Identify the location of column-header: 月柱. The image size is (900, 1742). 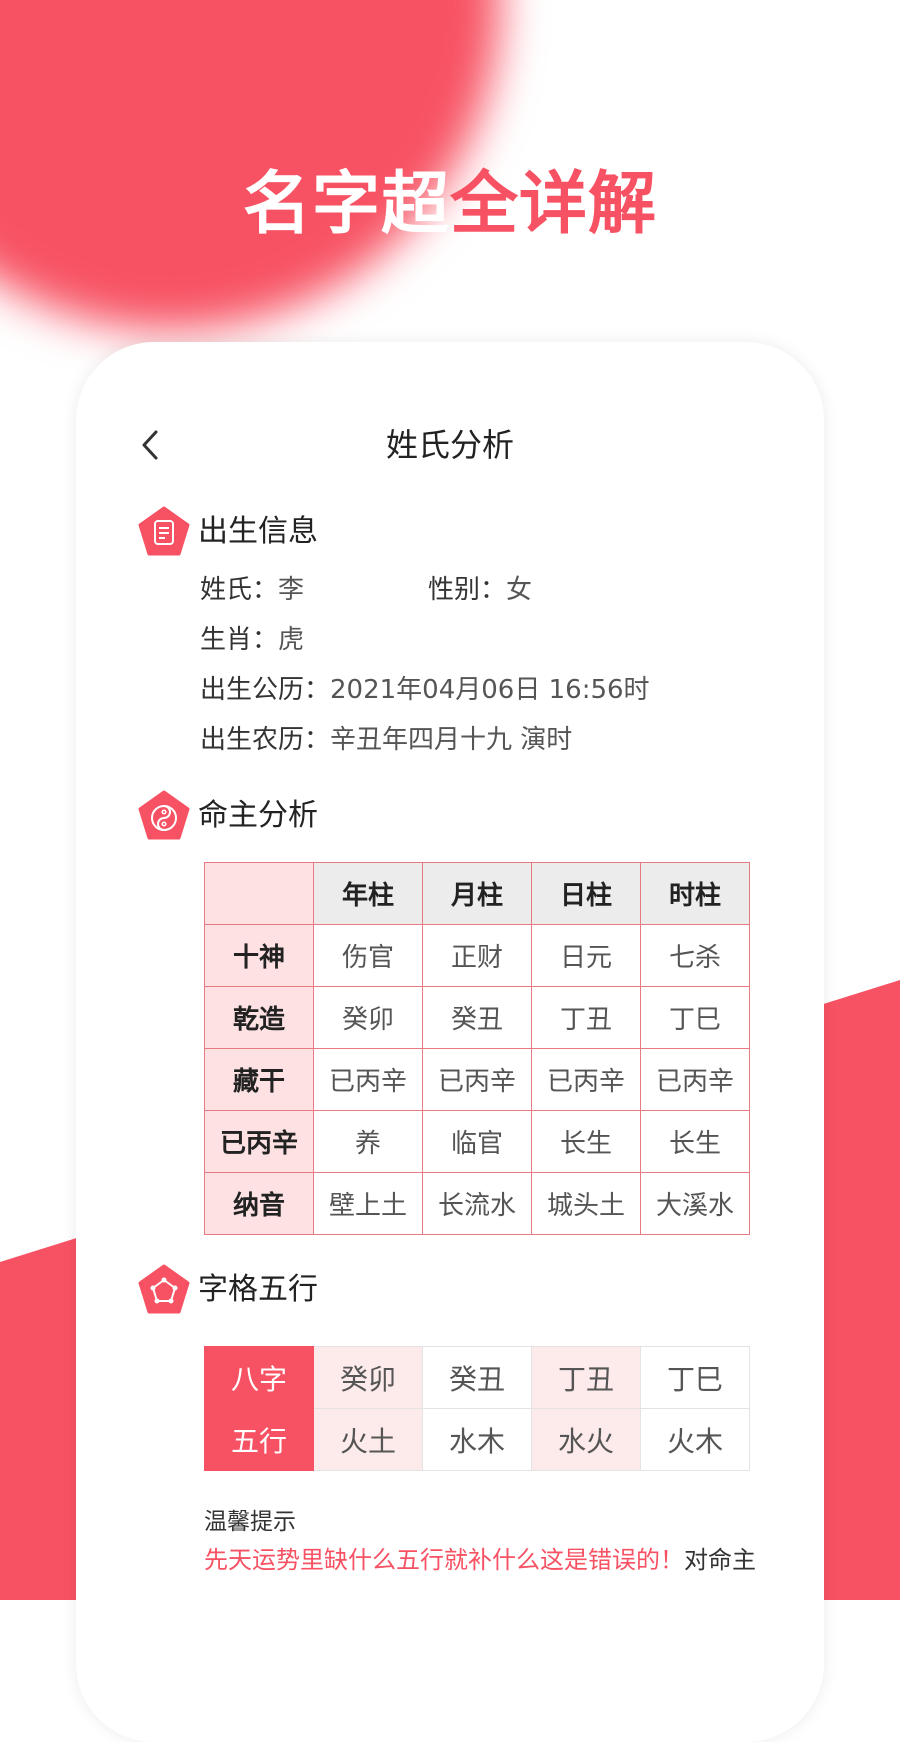
(477, 893).